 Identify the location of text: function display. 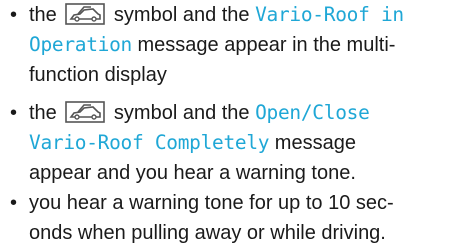
(98, 75).